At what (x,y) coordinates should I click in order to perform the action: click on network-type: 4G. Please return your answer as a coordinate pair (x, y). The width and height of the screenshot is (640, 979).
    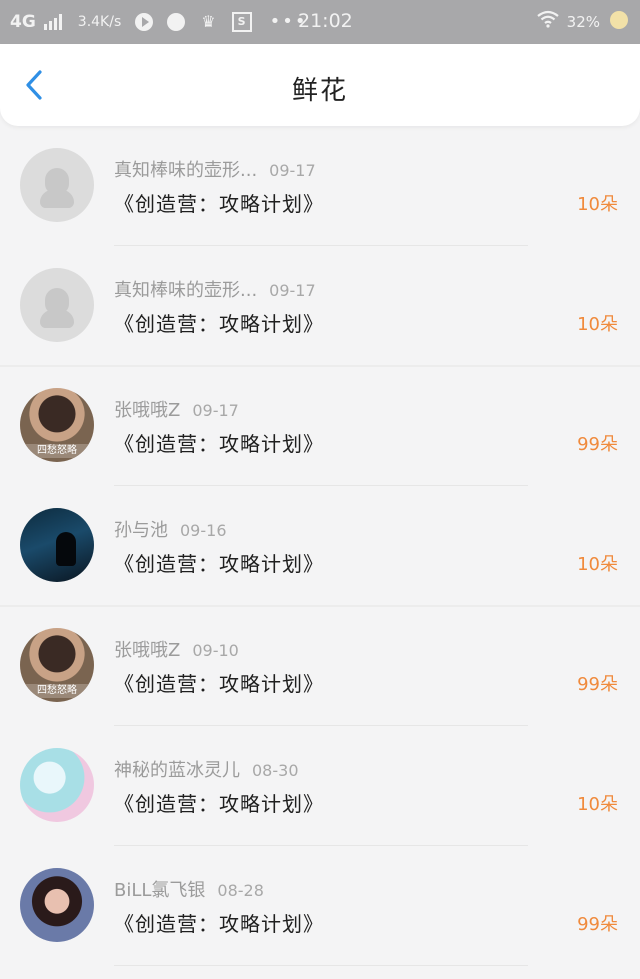
    Looking at the image, I should click on (23, 21).